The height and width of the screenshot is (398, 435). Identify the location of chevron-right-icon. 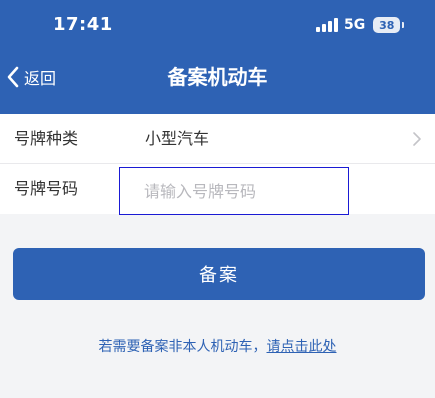
(417, 139).